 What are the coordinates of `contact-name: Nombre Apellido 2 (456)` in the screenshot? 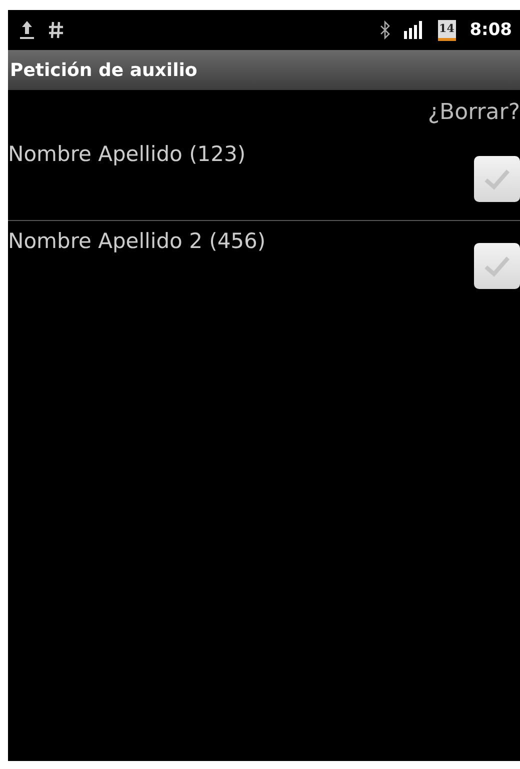 It's located at (137, 241).